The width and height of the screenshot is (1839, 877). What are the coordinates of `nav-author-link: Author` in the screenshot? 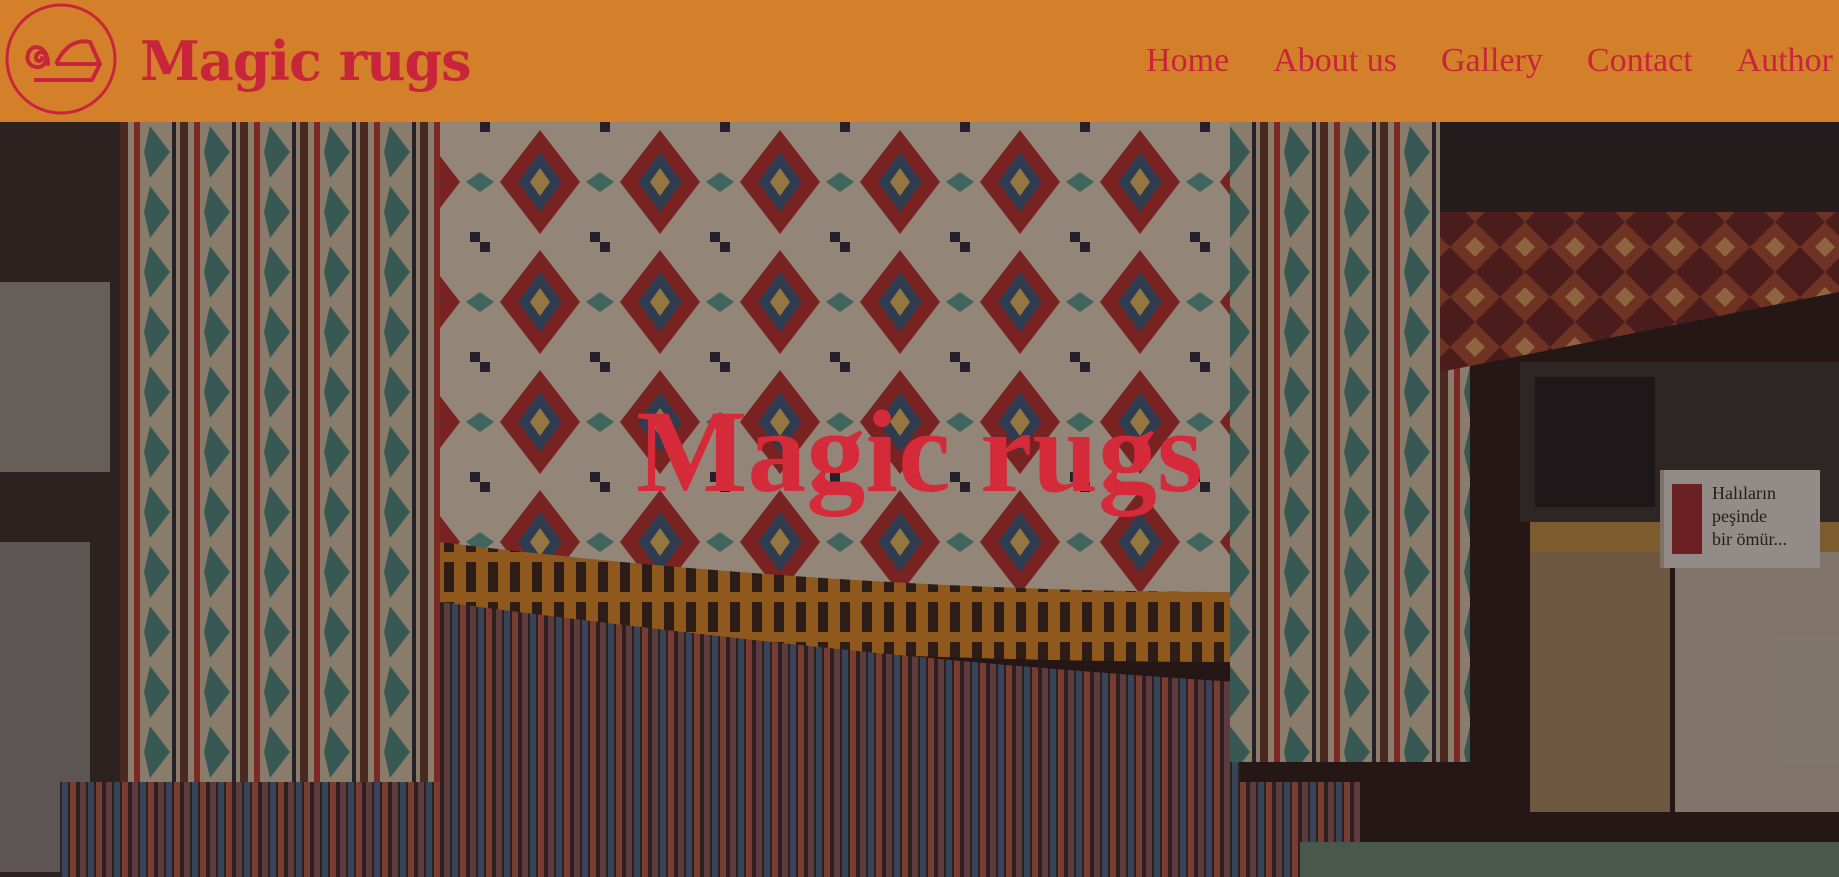 It's located at (1785, 61).